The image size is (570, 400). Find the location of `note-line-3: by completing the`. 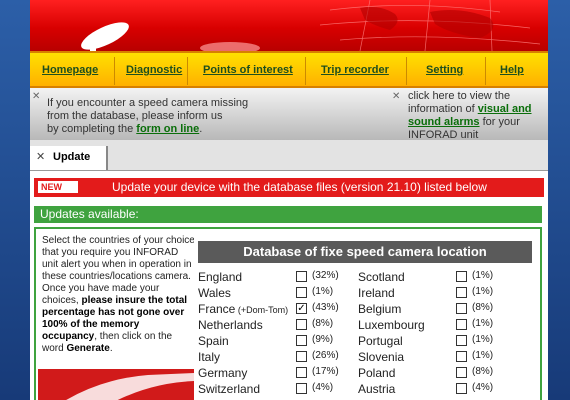

note-line-3: by completing the is located at coordinates (90, 129).